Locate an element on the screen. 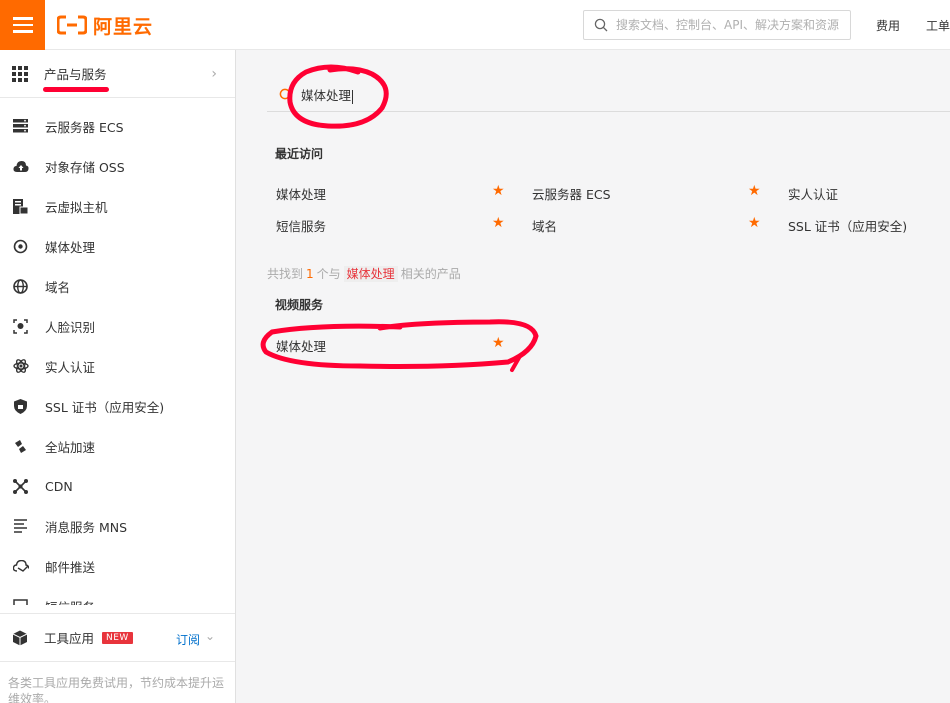  virtual-host-icon is located at coordinates (20, 206).